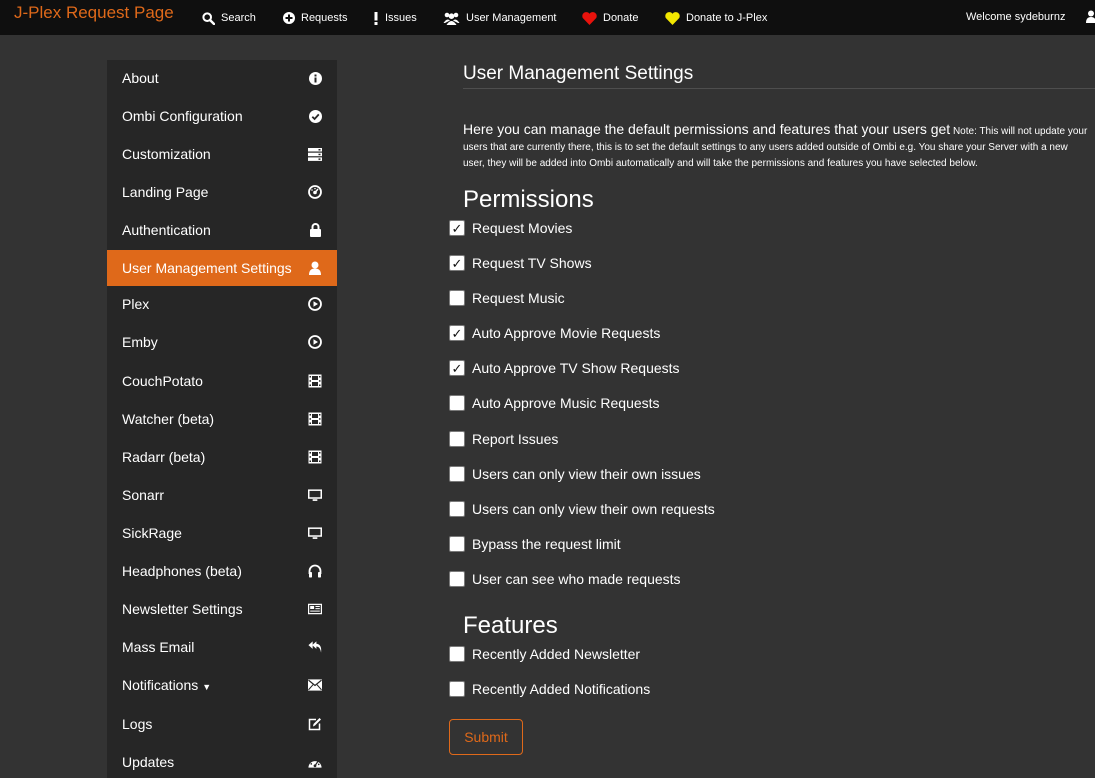  I want to click on nav-requests: Requests, so click(315, 18).